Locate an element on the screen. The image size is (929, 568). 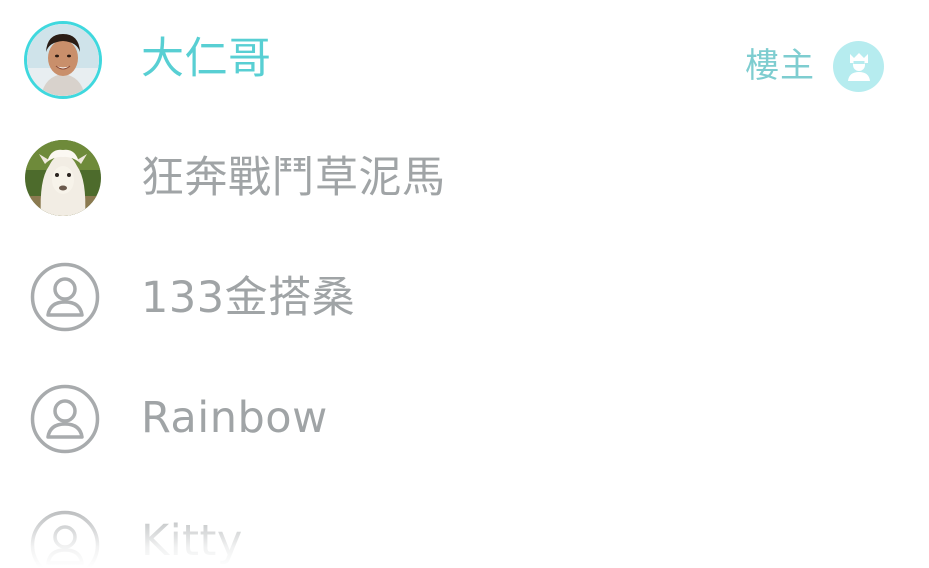
owner-label: 樓主 is located at coordinates (780, 66).